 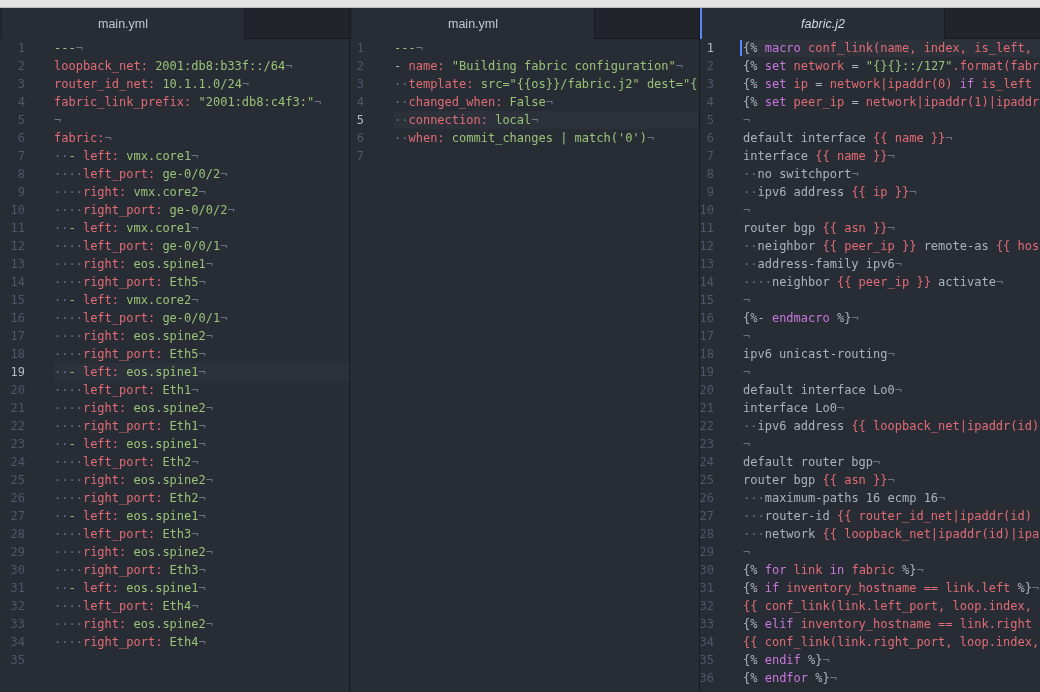 What do you see at coordinates (848, 138) in the screenshot?
I see `code-line: default interface {{ name }}¬` at bounding box center [848, 138].